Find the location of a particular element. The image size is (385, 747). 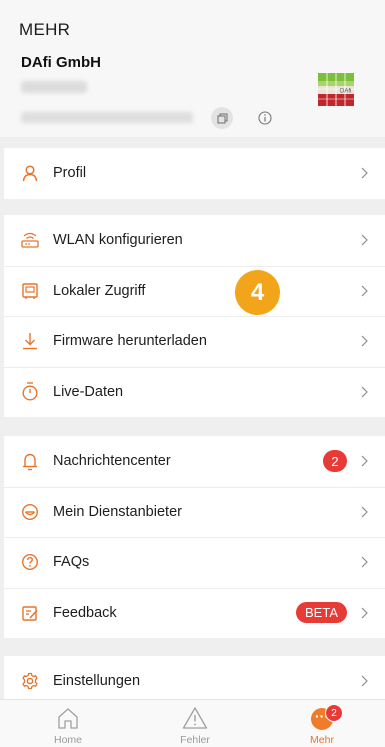

menu-item-service-provider: Mein Dienstanbieter is located at coordinates (194, 512).